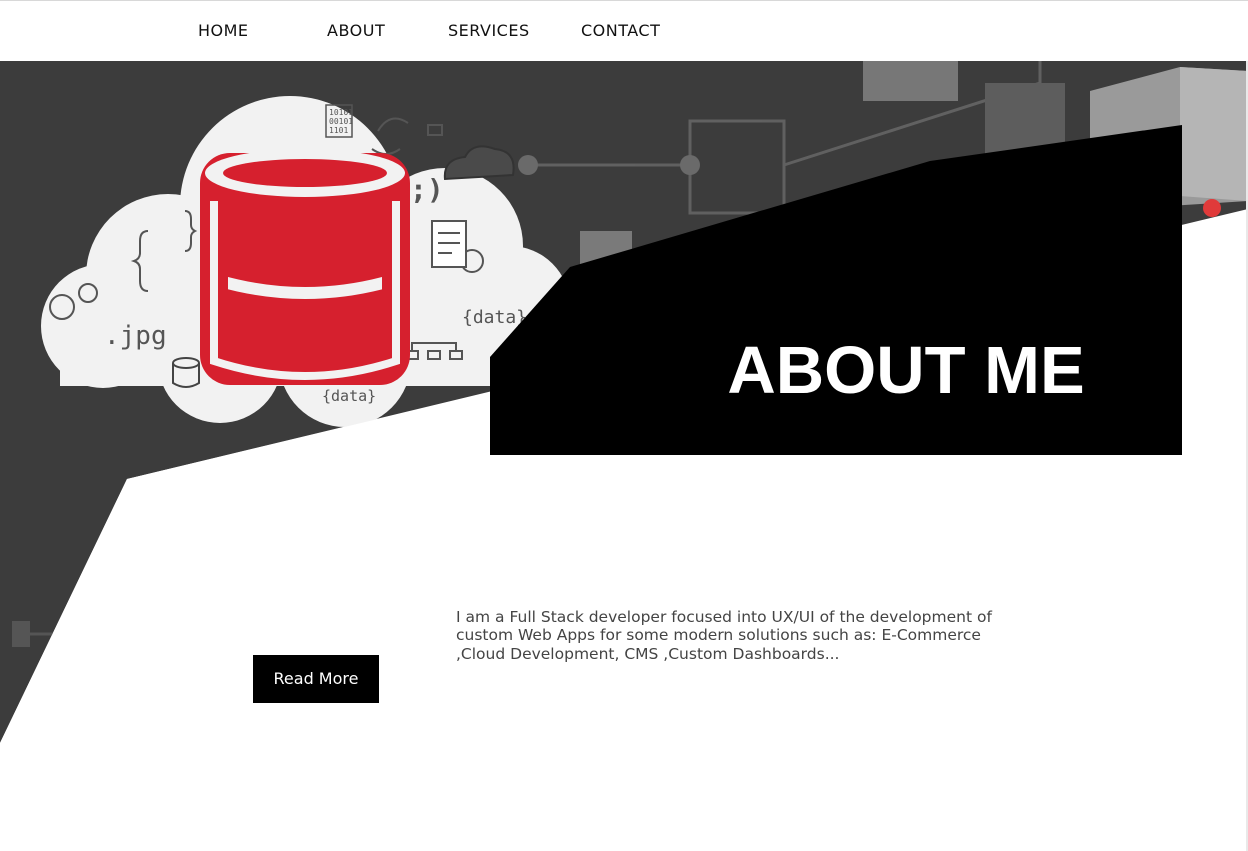 The image size is (1248, 851). What do you see at coordinates (427, 189) in the screenshot?
I see `wink-label: ;)` at bounding box center [427, 189].